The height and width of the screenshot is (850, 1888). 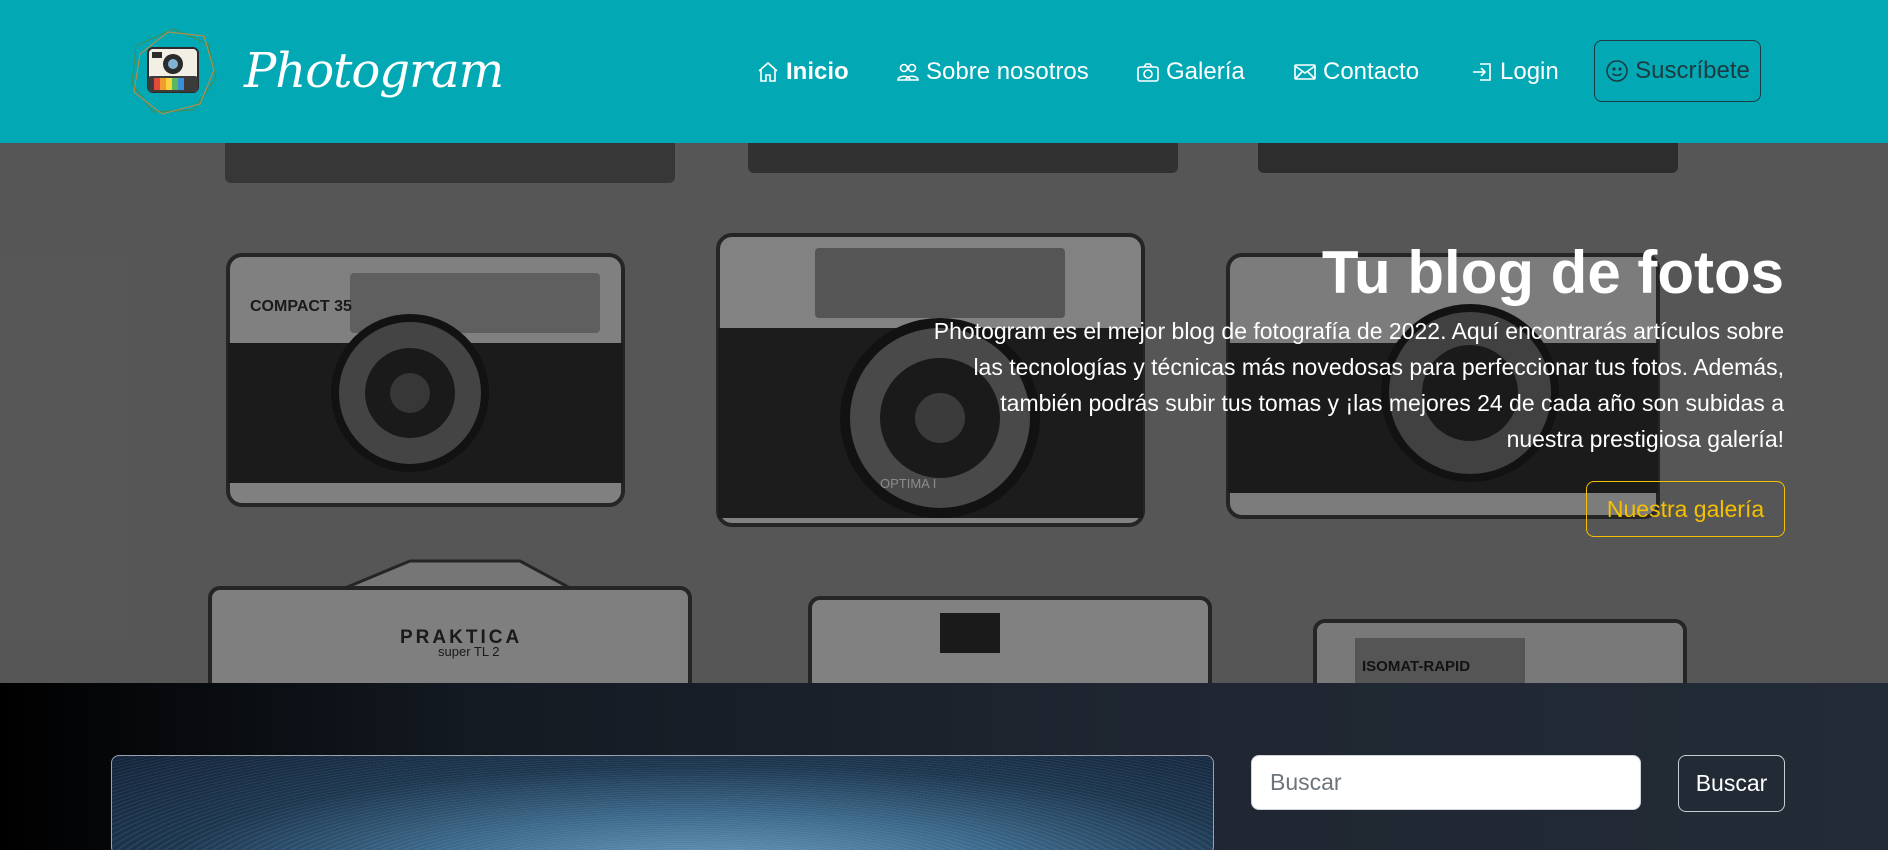 What do you see at coordinates (1482, 72) in the screenshot?
I see `login-icon` at bounding box center [1482, 72].